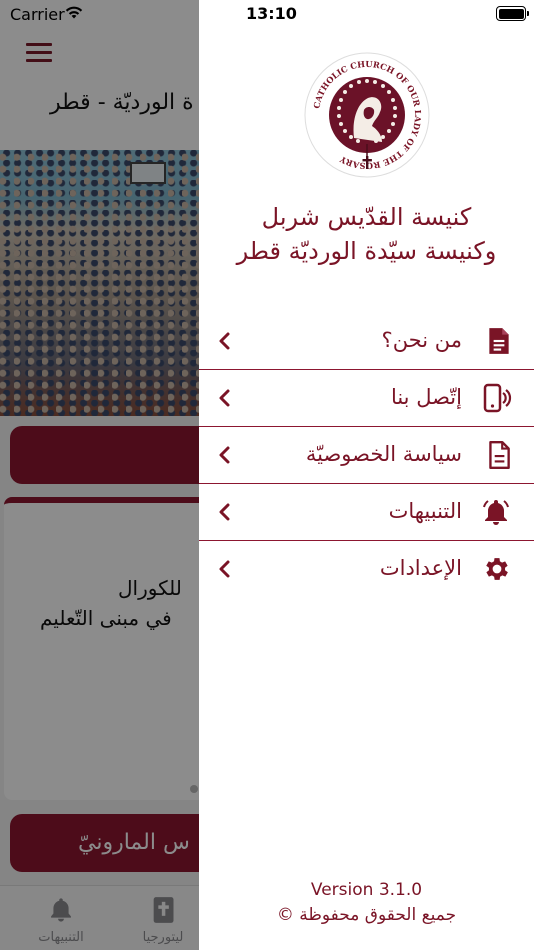 The image size is (534, 950). What do you see at coordinates (499, 455) in the screenshot?
I see `privacy-document-icon` at bounding box center [499, 455].